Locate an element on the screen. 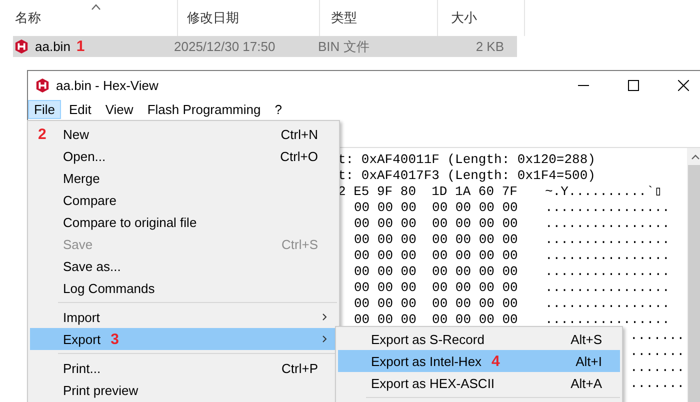 The height and width of the screenshot is (402, 700). menu-item: Export 3 is located at coordinates (183, 339).